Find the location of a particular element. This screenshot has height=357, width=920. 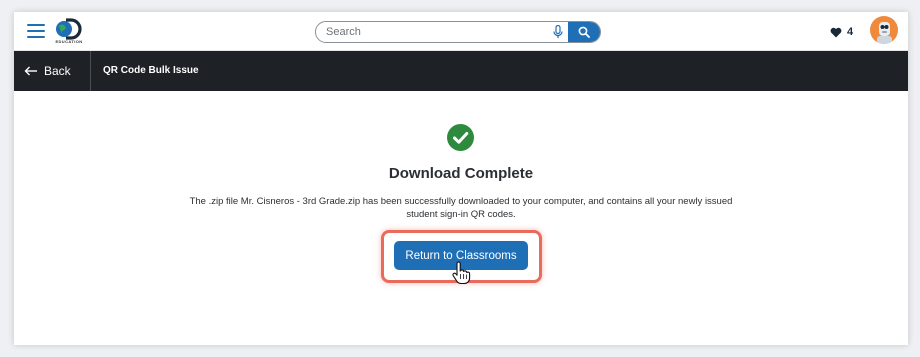

back-label: Back is located at coordinates (57, 71).